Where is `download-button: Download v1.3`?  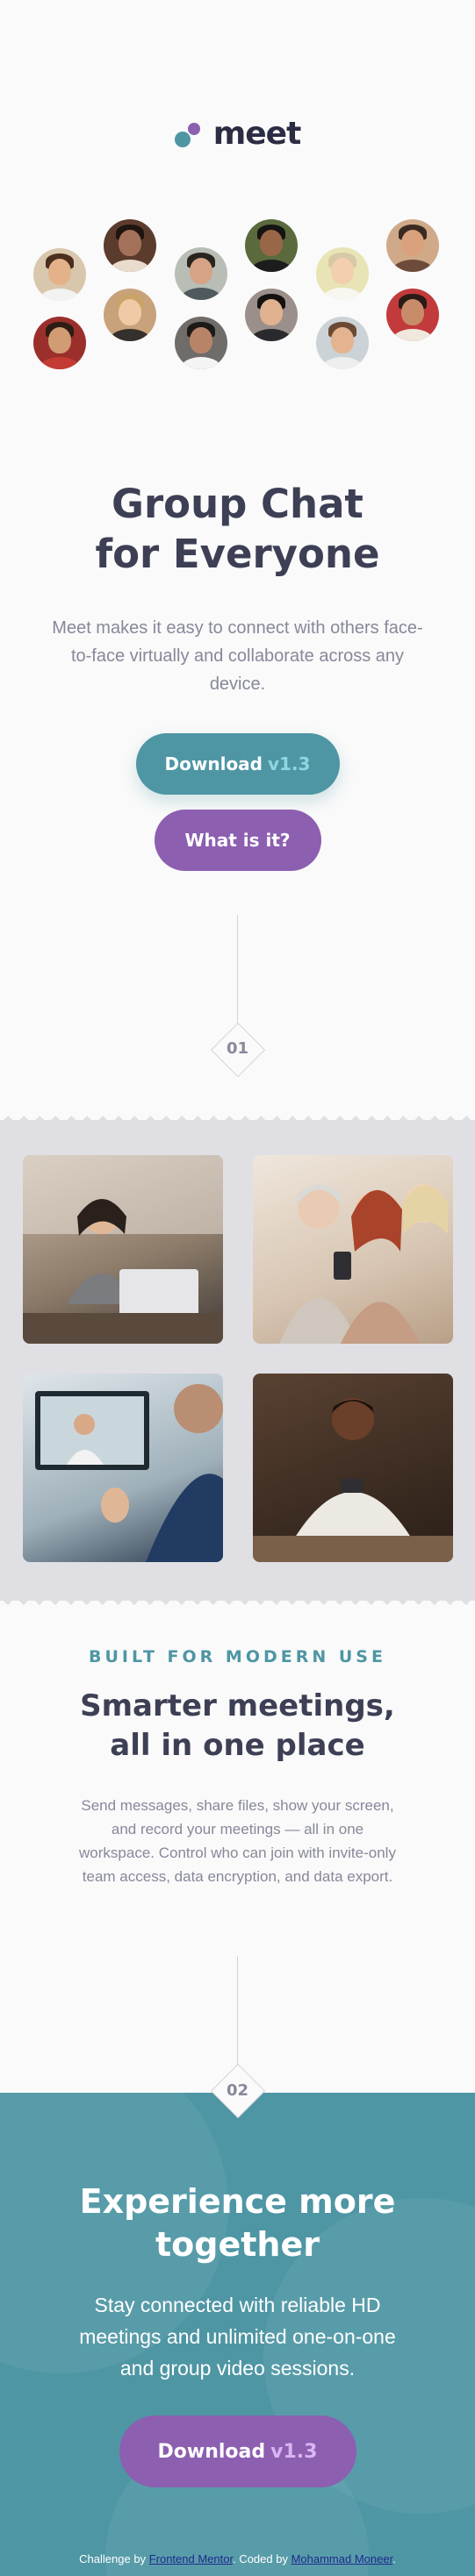
download-button: Download v1.3 is located at coordinates (237, 764).